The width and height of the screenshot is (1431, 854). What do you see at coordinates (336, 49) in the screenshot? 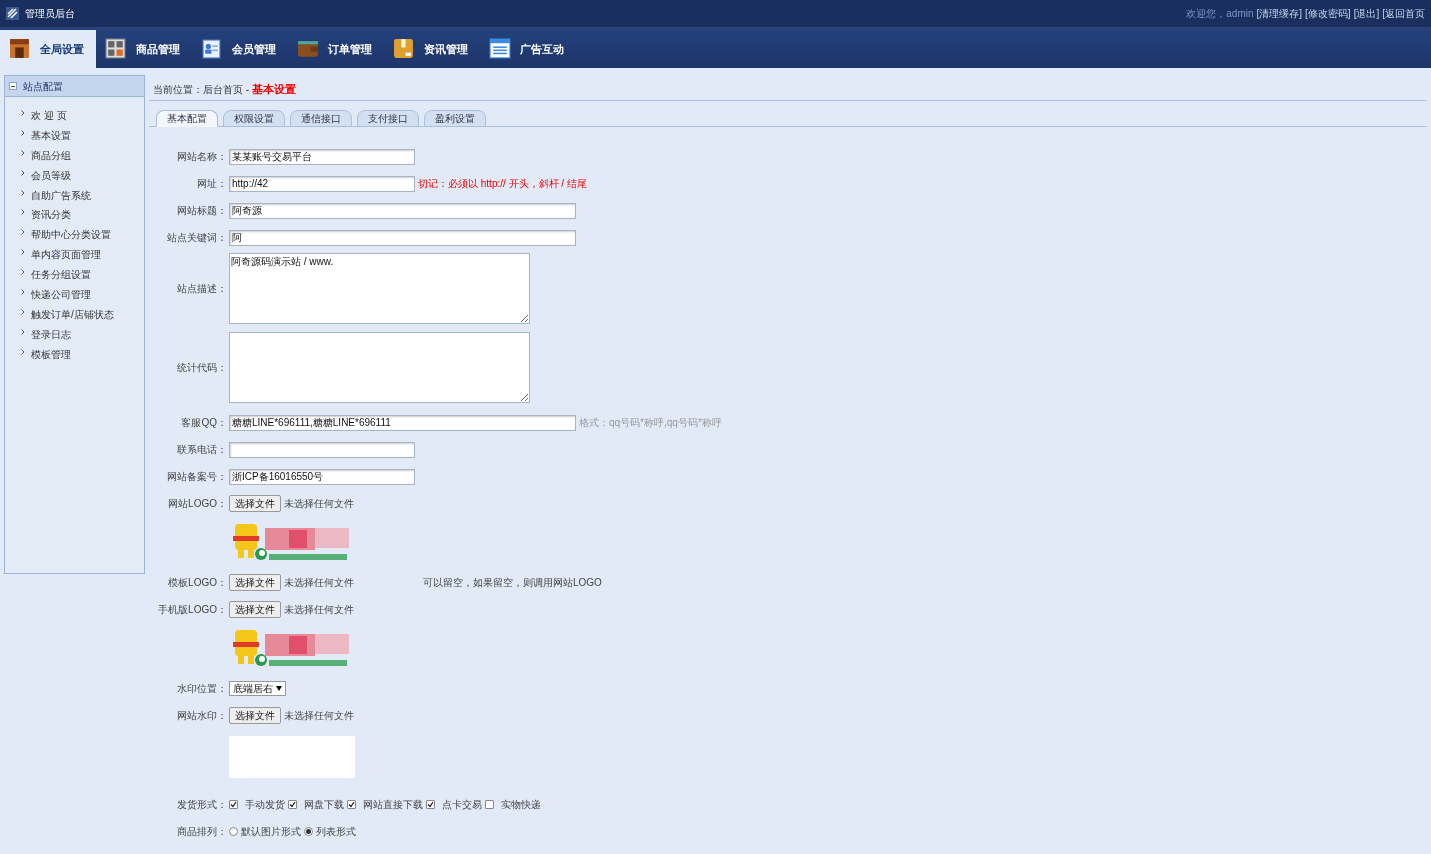
I see `nav-tab: 订单管理` at bounding box center [336, 49].